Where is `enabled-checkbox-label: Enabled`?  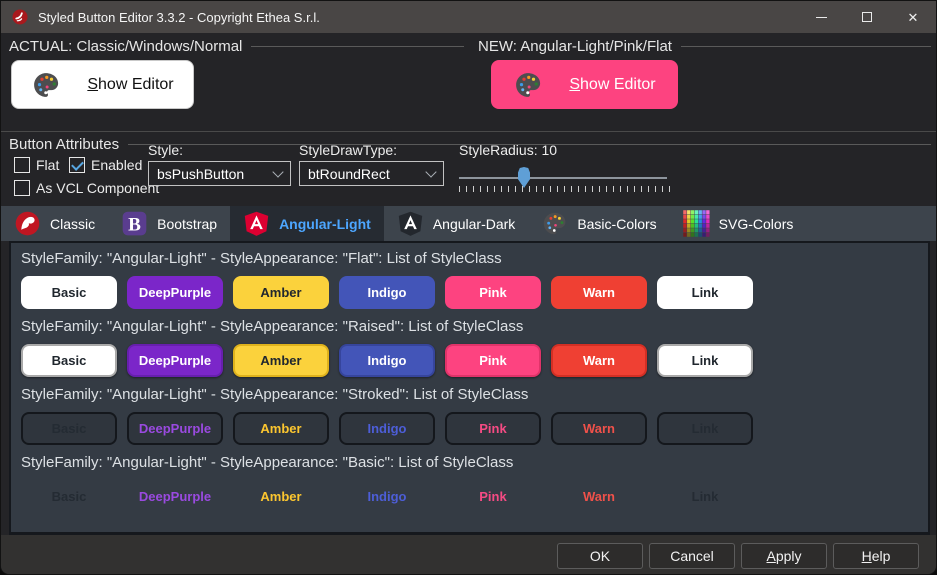 enabled-checkbox-label: Enabled is located at coordinates (117, 165).